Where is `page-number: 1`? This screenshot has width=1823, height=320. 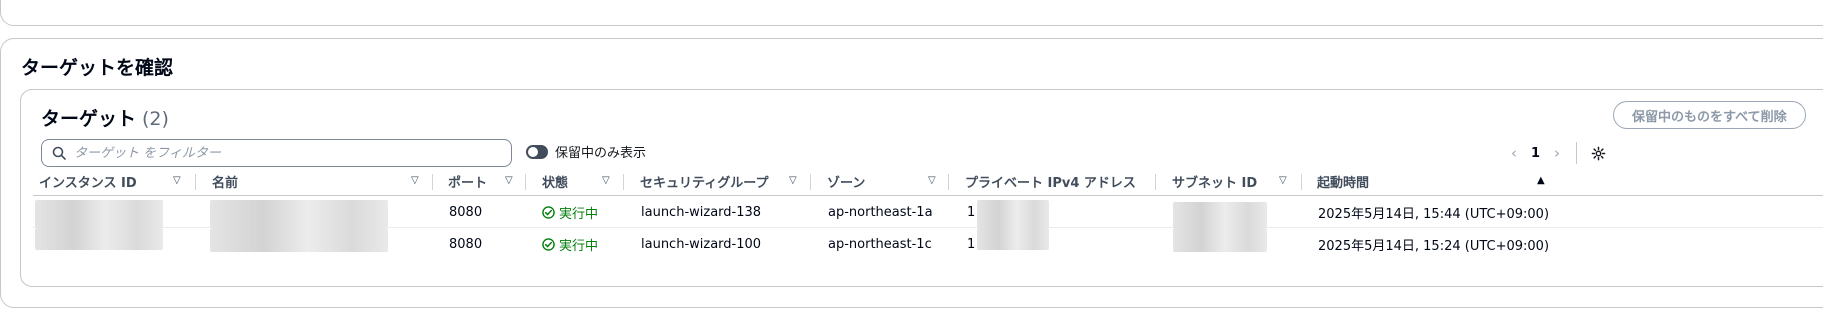 page-number: 1 is located at coordinates (1535, 153).